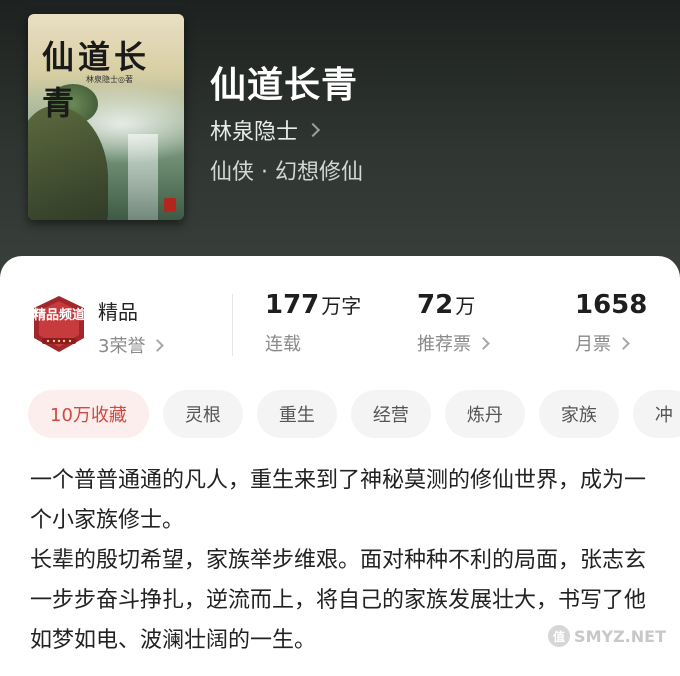 Image resolution: width=680 pixels, height=676 pixels. Describe the element at coordinates (620, 636) in the screenshot. I see `watermark-text: SMYZ.NET` at that location.